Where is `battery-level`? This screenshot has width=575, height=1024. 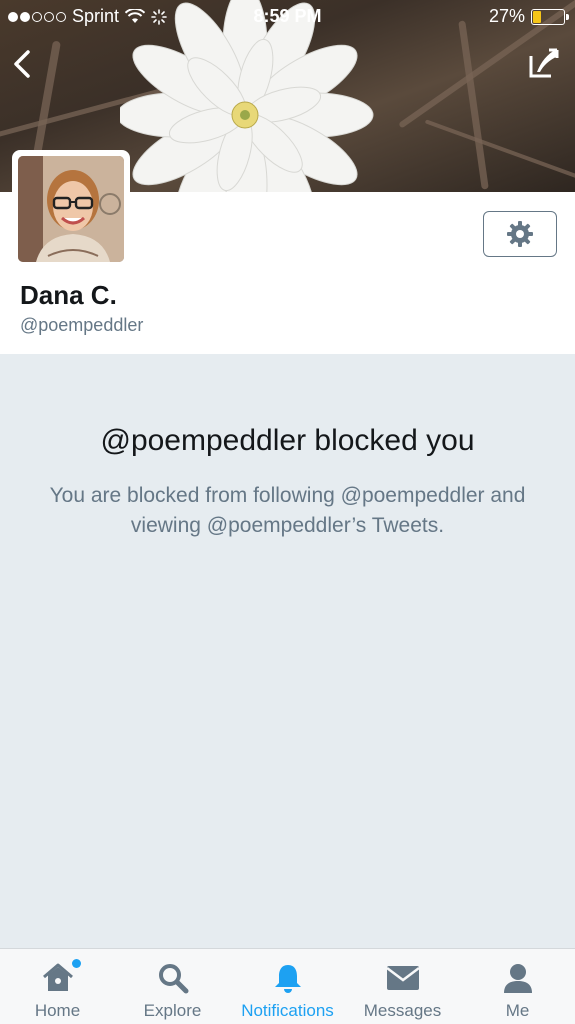
battery-level is located at coordinates (537, 16).